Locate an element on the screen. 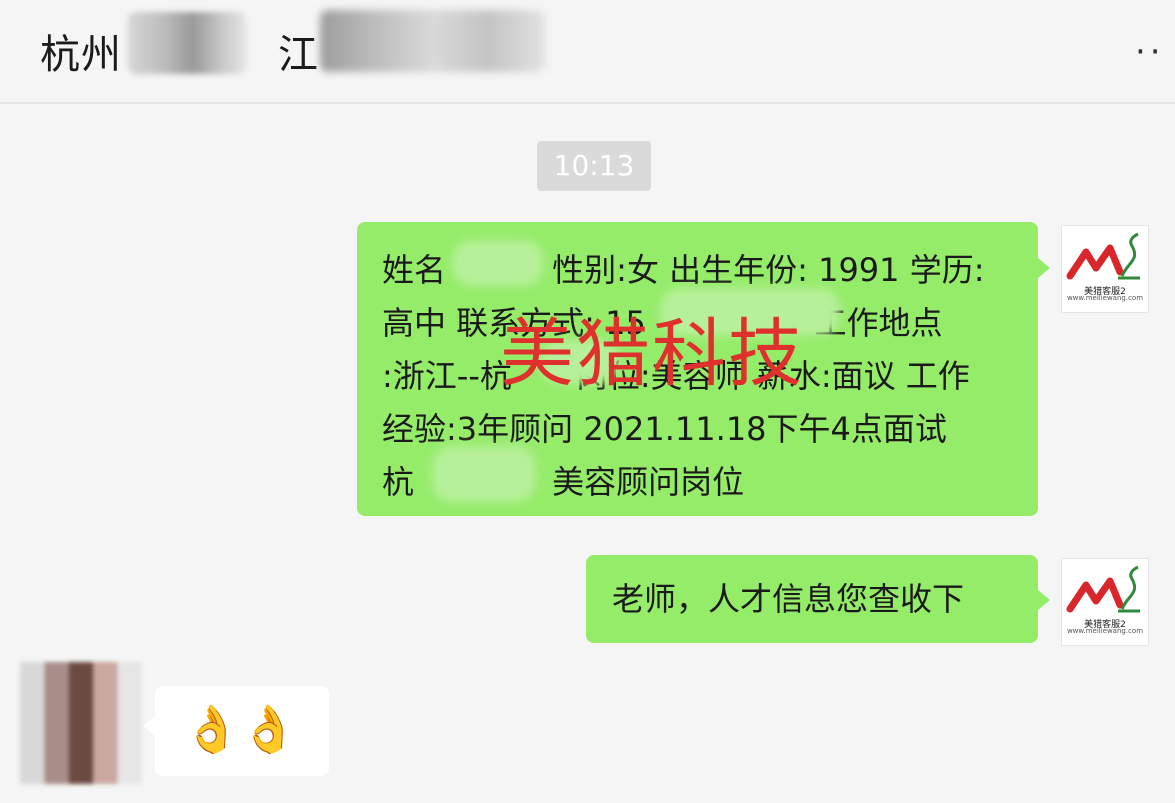  received-message-bubble: 👌👌 is located at coordinates (242, 731).